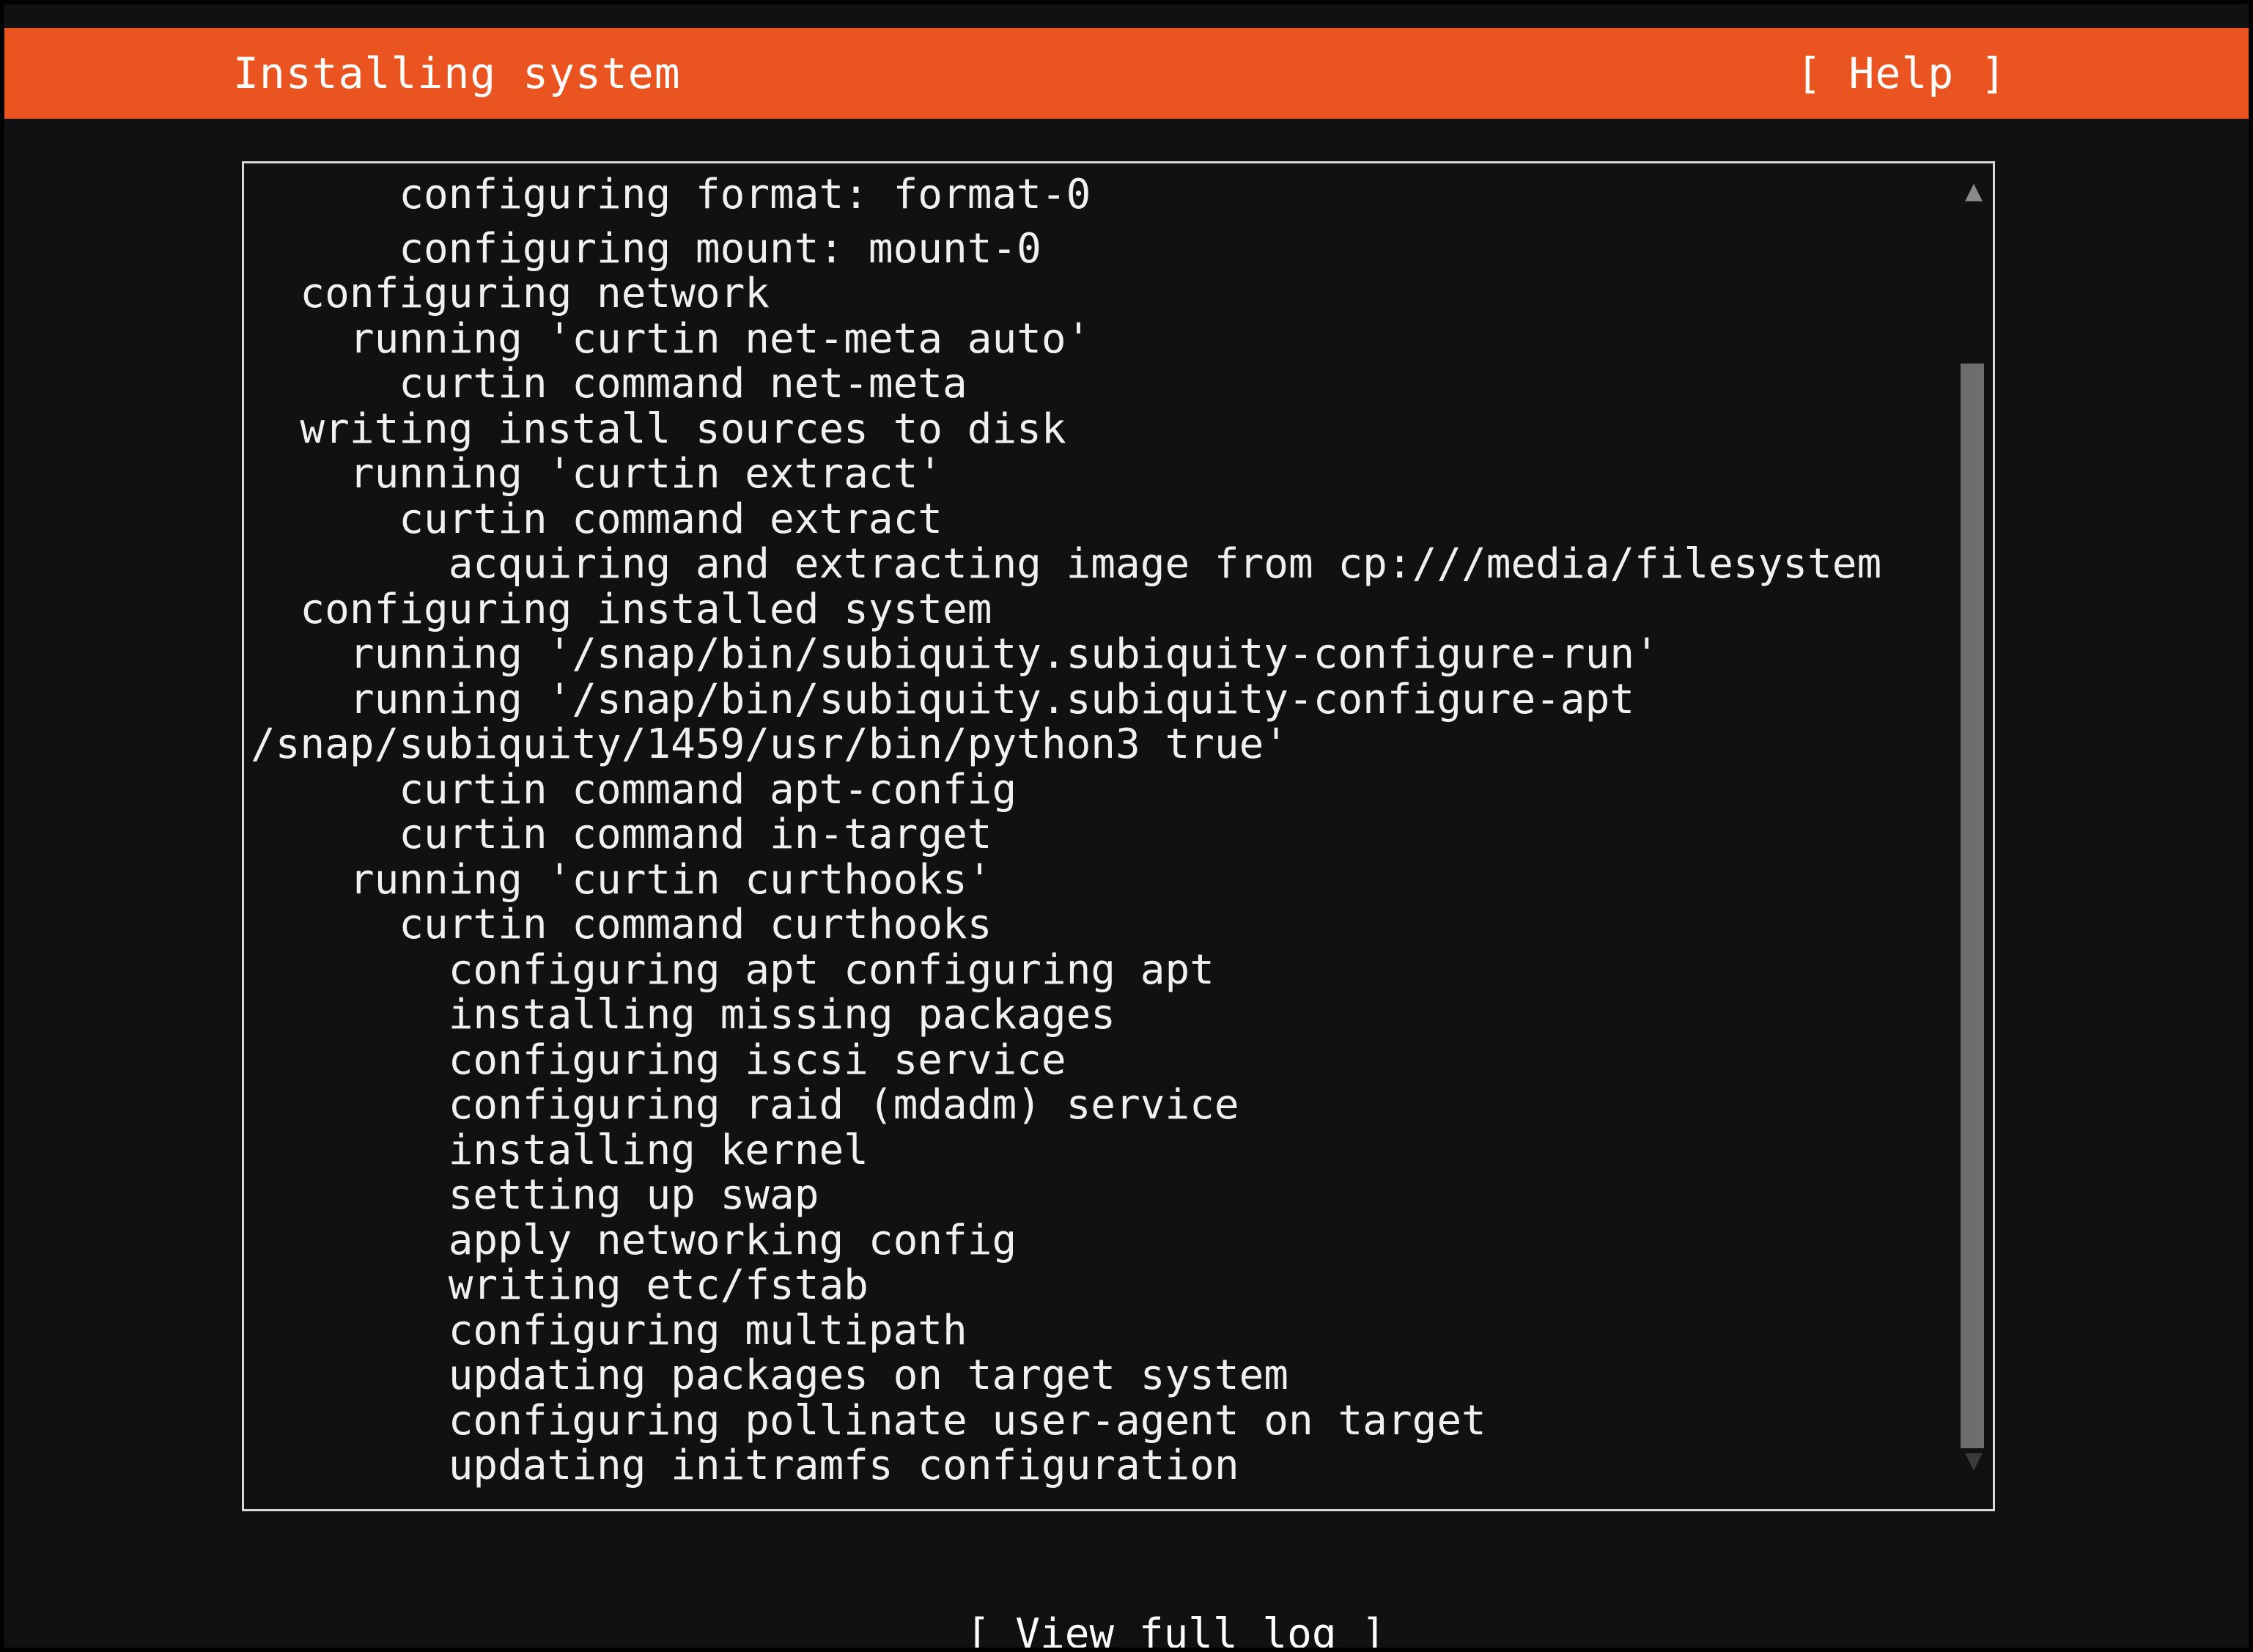 The height and width of the screenshot is (1652, 2253). Describe the element at coordinates (1901, 73) in the screenshot. I see `help-button: [ Help ]` at that location.